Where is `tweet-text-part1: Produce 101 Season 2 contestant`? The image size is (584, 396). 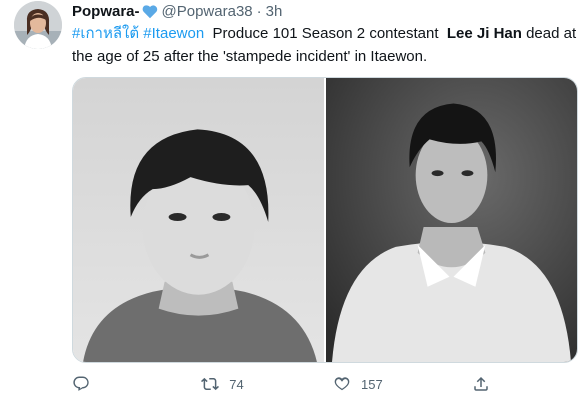
tweet-text-part1: Produce 101 Season 2 contestant is located at coordinates (325, 33).